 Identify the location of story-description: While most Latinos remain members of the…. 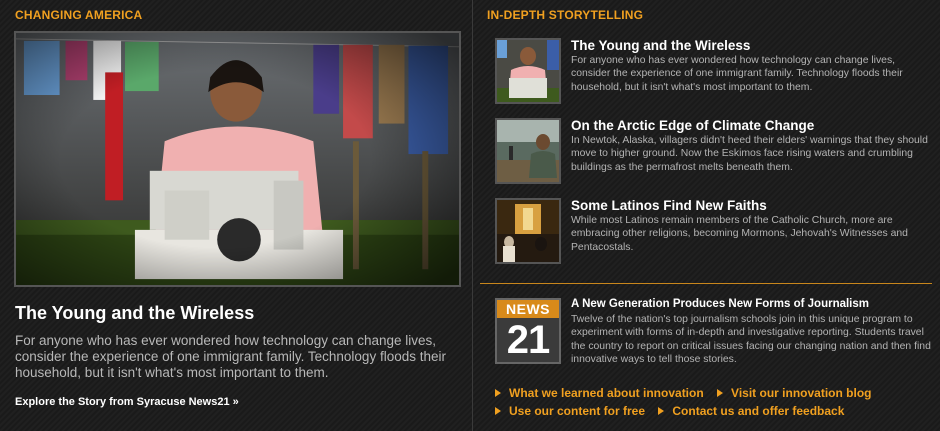
(739, 234).